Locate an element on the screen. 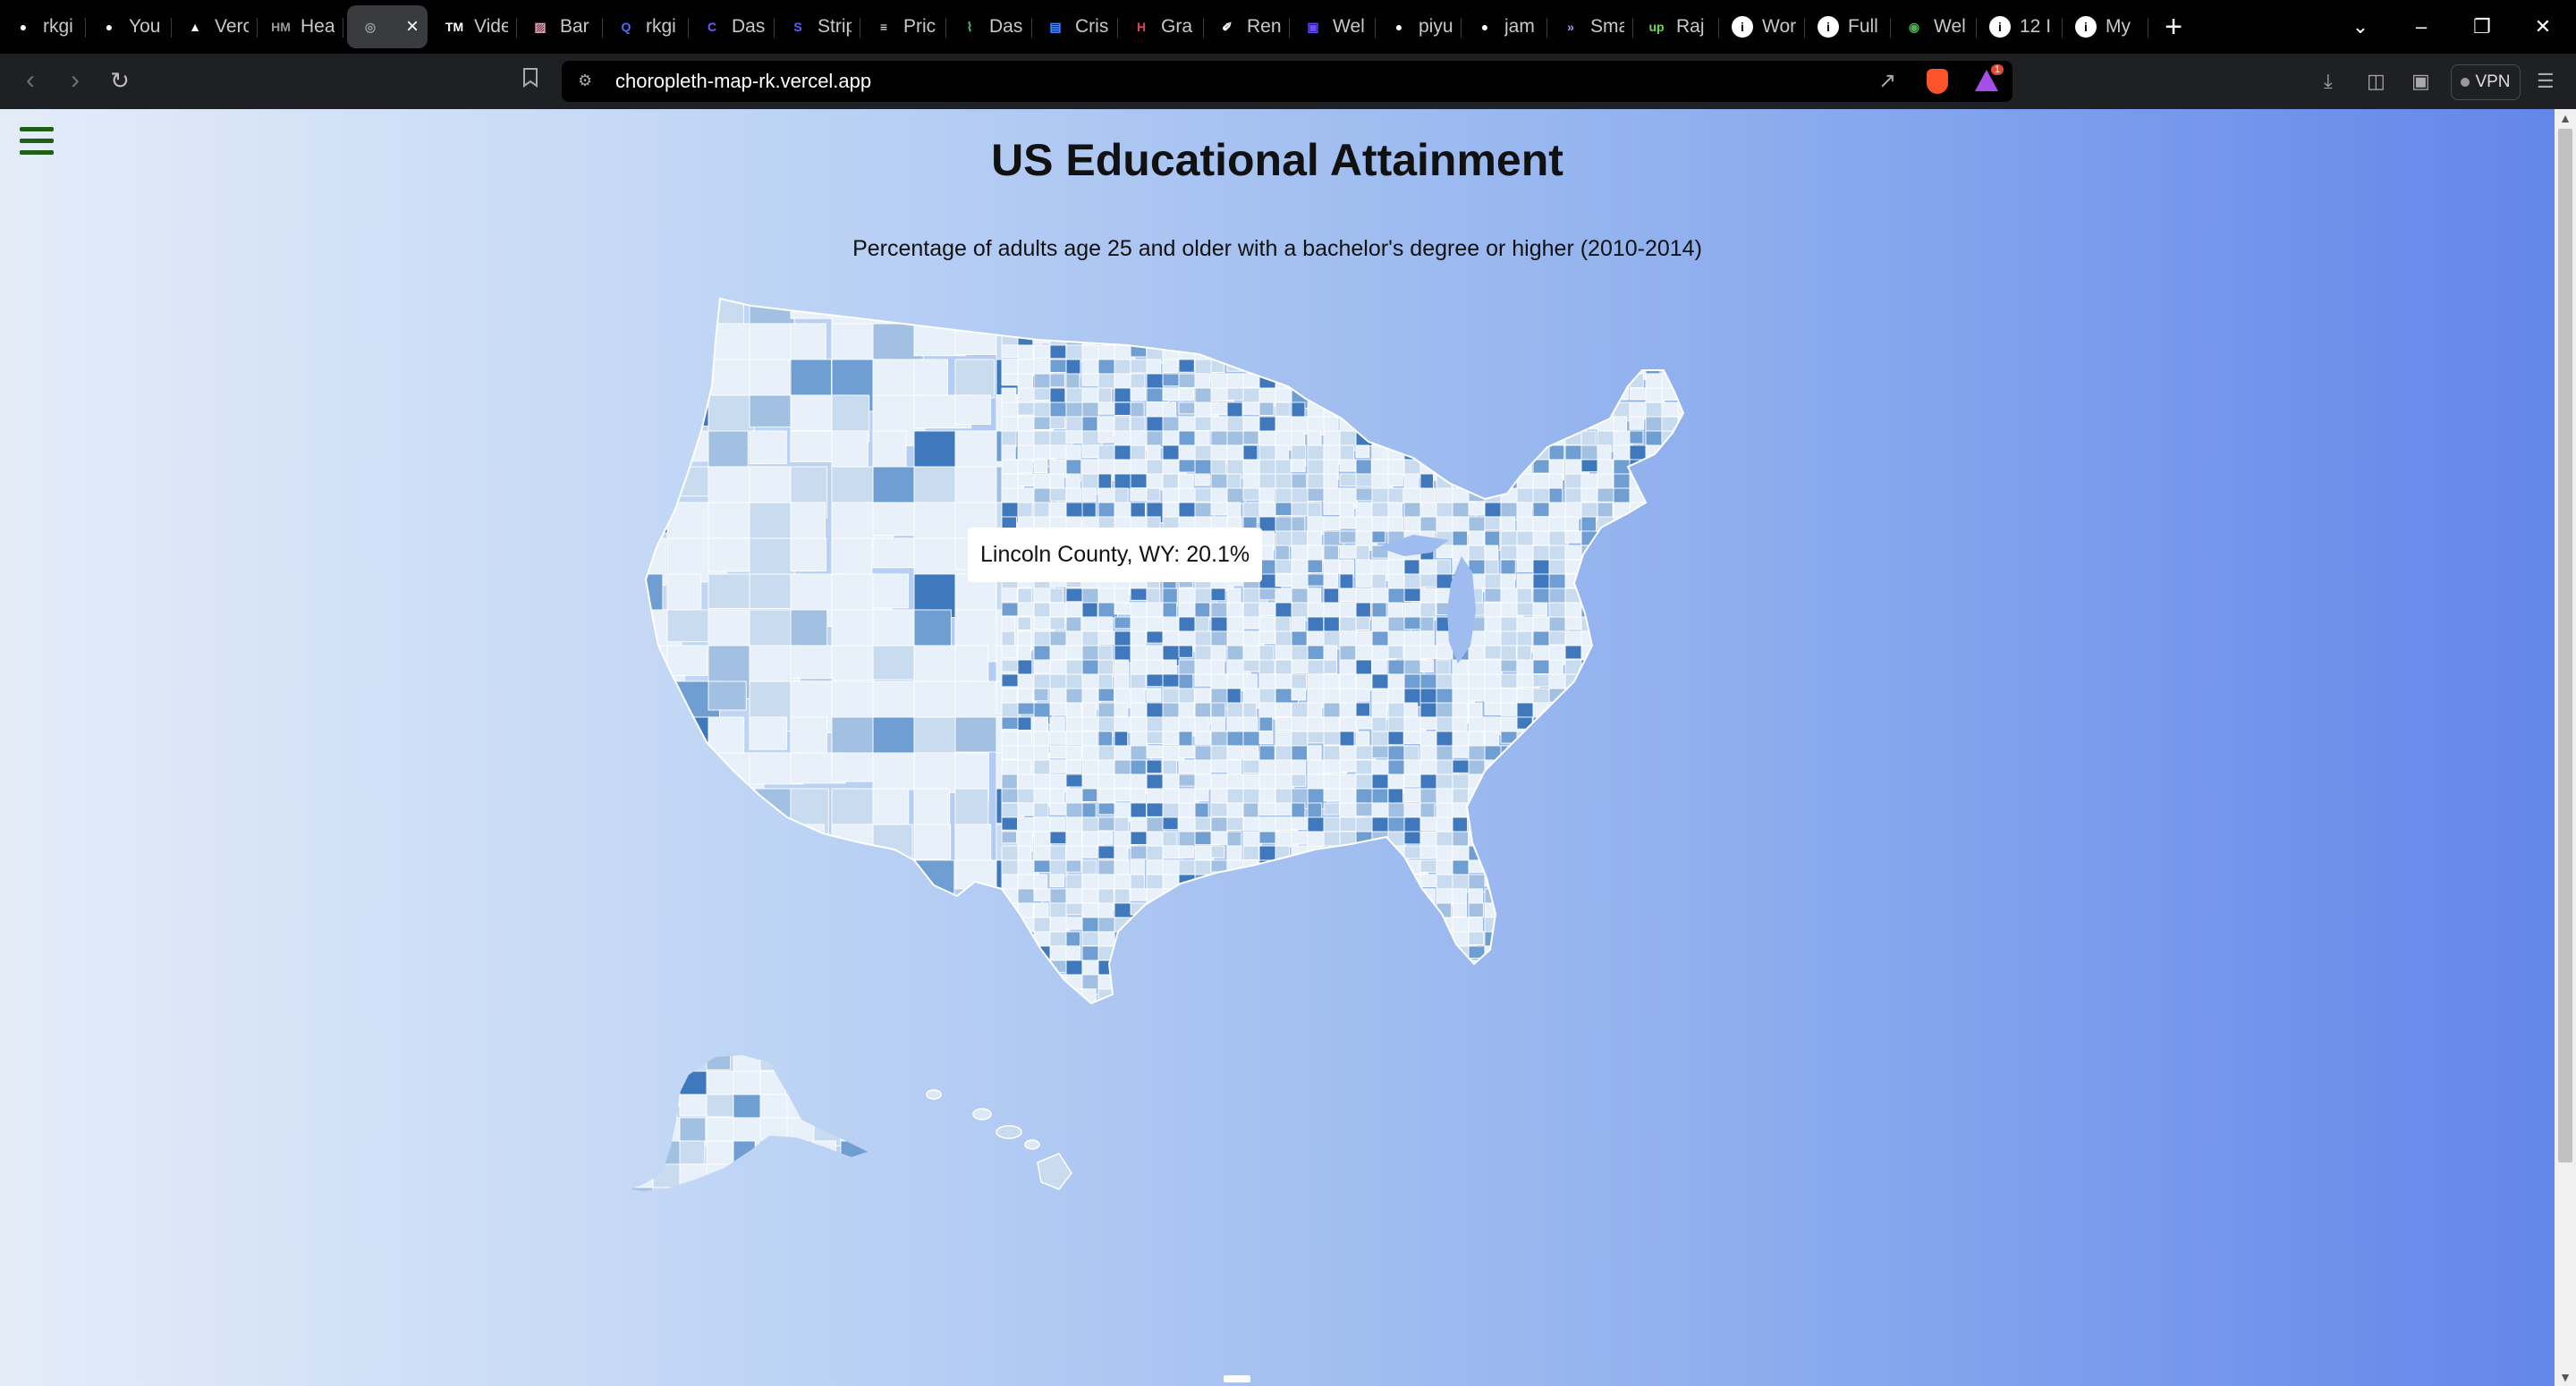 Image resolution: width=2576 pixels, height=1386 pixels. browser-tab: HM Hea is located at coordinates (300, 26).